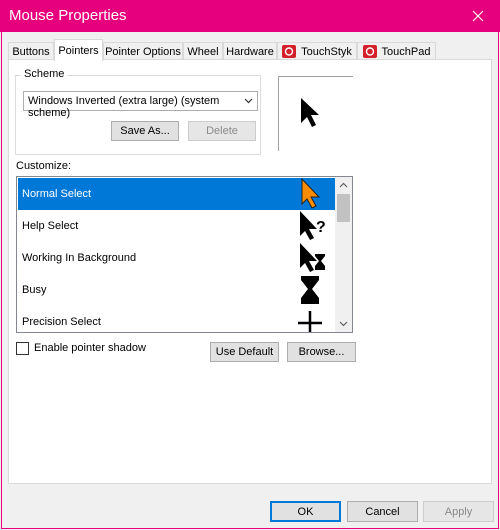 This screenshot has width=500, height=530. I want to click on scrollbar-thumb, so click(343, 208).